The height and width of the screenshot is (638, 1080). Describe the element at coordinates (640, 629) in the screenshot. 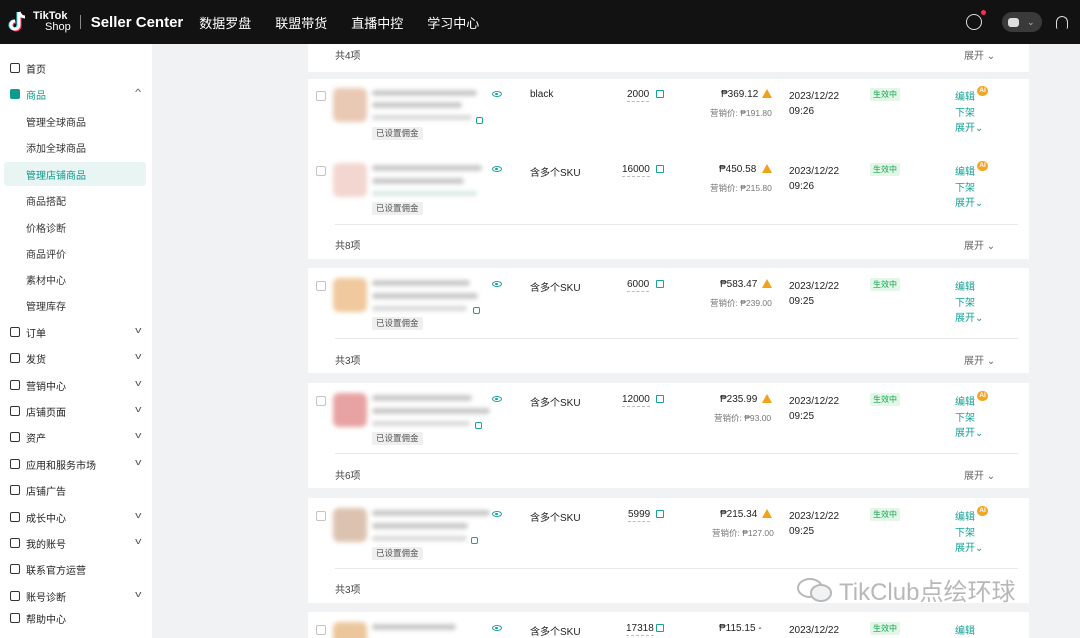

I see `stock-value: 17318` at that location.